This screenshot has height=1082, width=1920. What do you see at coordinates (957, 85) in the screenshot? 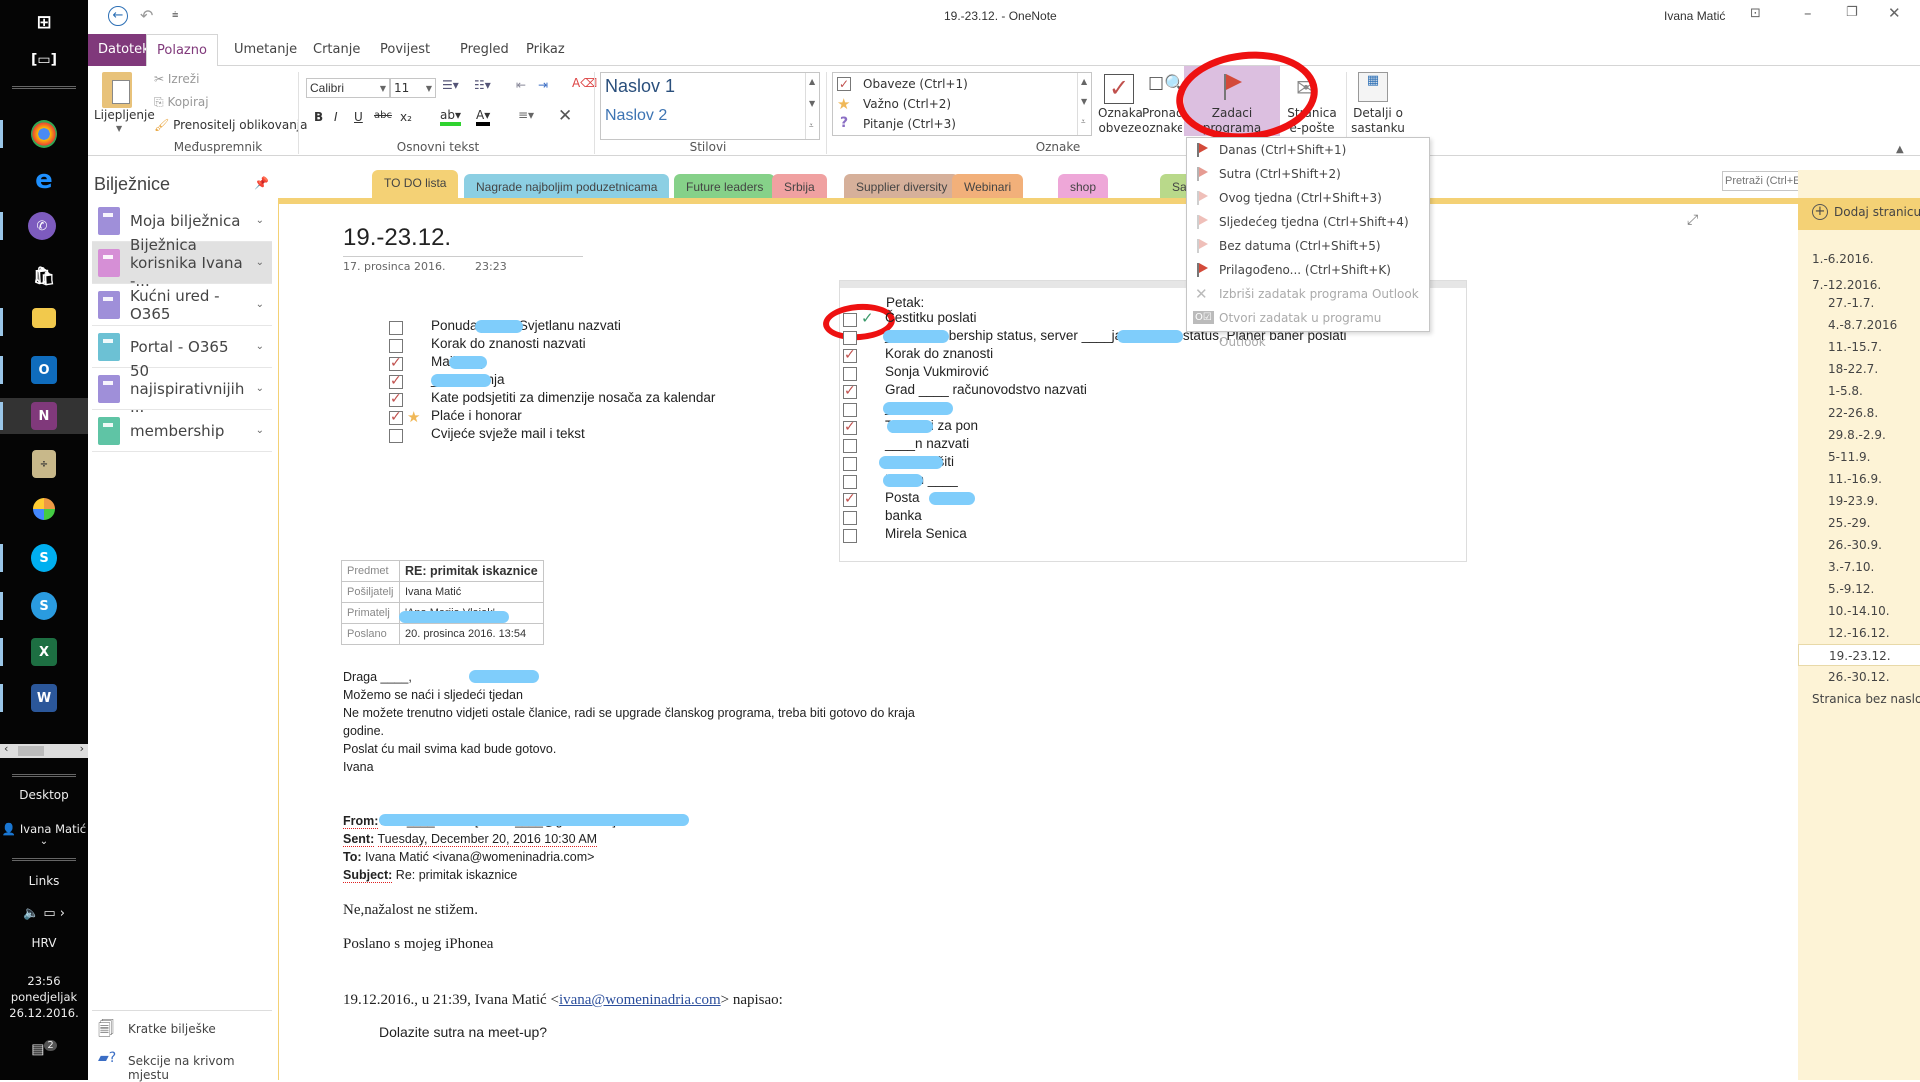
I see `tag-todo: ✓ Obaveze (Ctrl+1)` at bounding box center [957, 85].